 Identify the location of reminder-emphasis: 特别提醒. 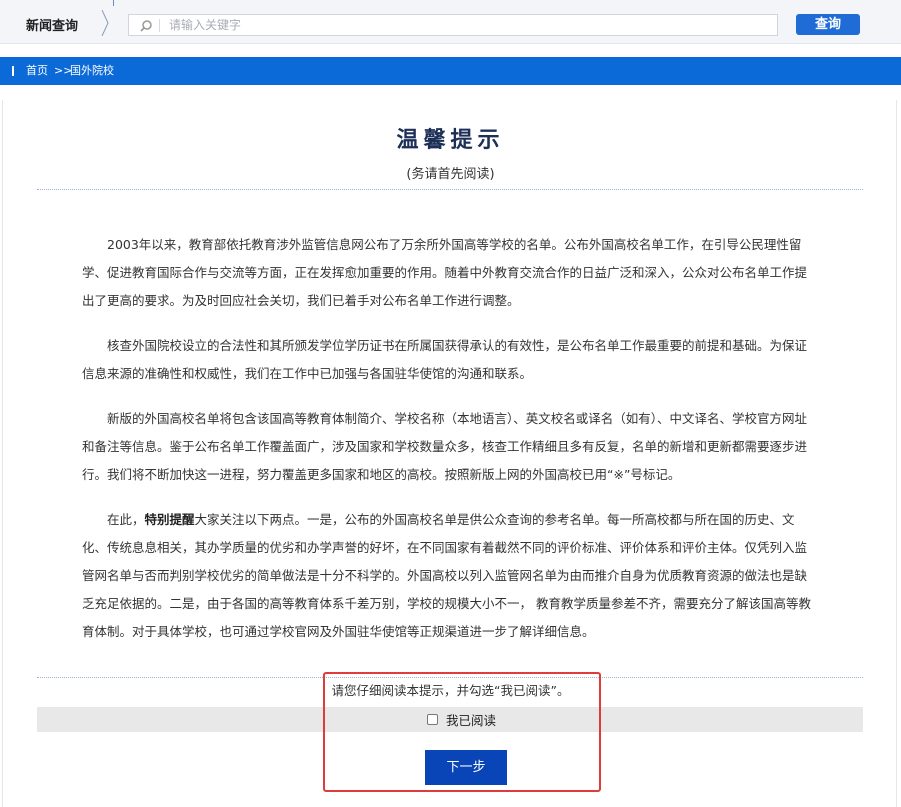
(169, 519).